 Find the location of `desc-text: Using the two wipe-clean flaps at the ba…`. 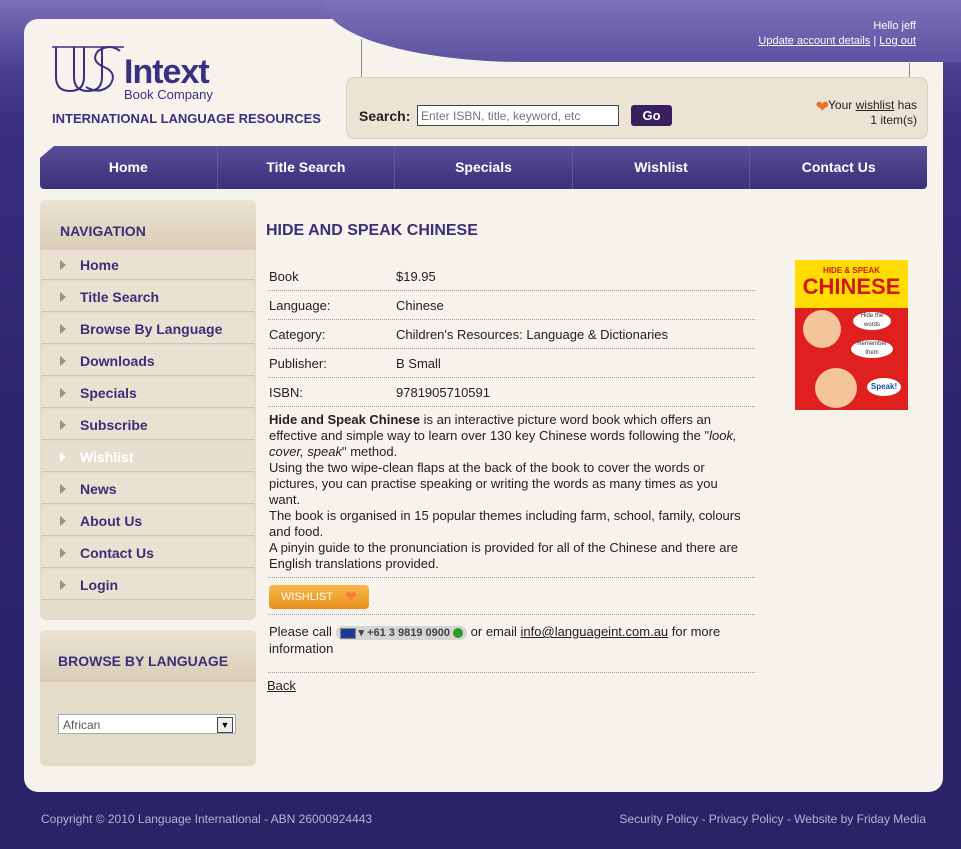

desc-text: Using the two wipe-clean flaps at the ba… is located at coordinates (493, 483).